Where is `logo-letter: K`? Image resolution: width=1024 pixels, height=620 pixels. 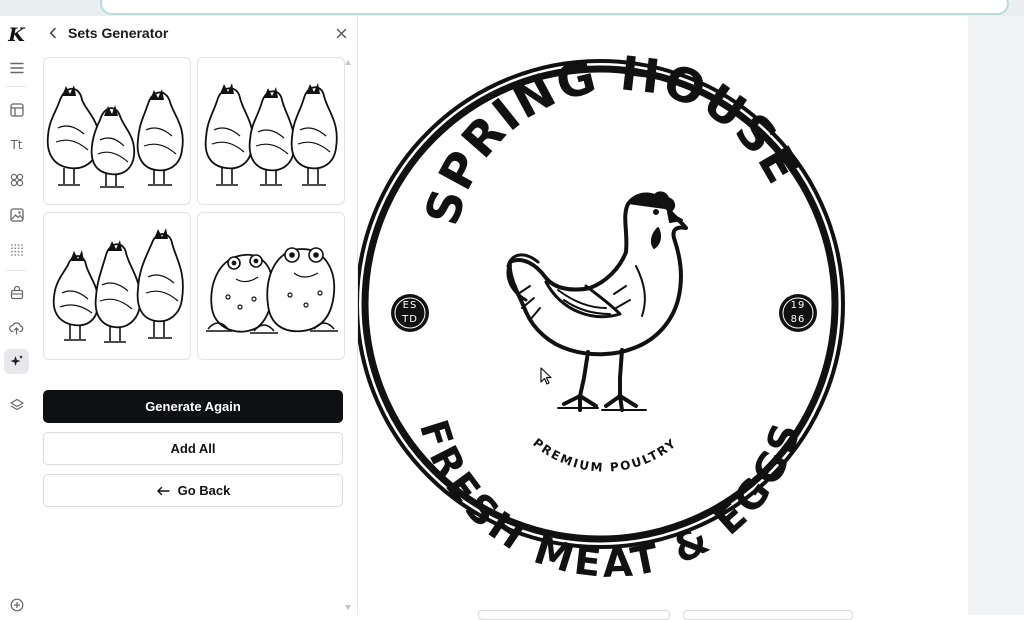
logo-letter: K is located at coordinates (16, 34).